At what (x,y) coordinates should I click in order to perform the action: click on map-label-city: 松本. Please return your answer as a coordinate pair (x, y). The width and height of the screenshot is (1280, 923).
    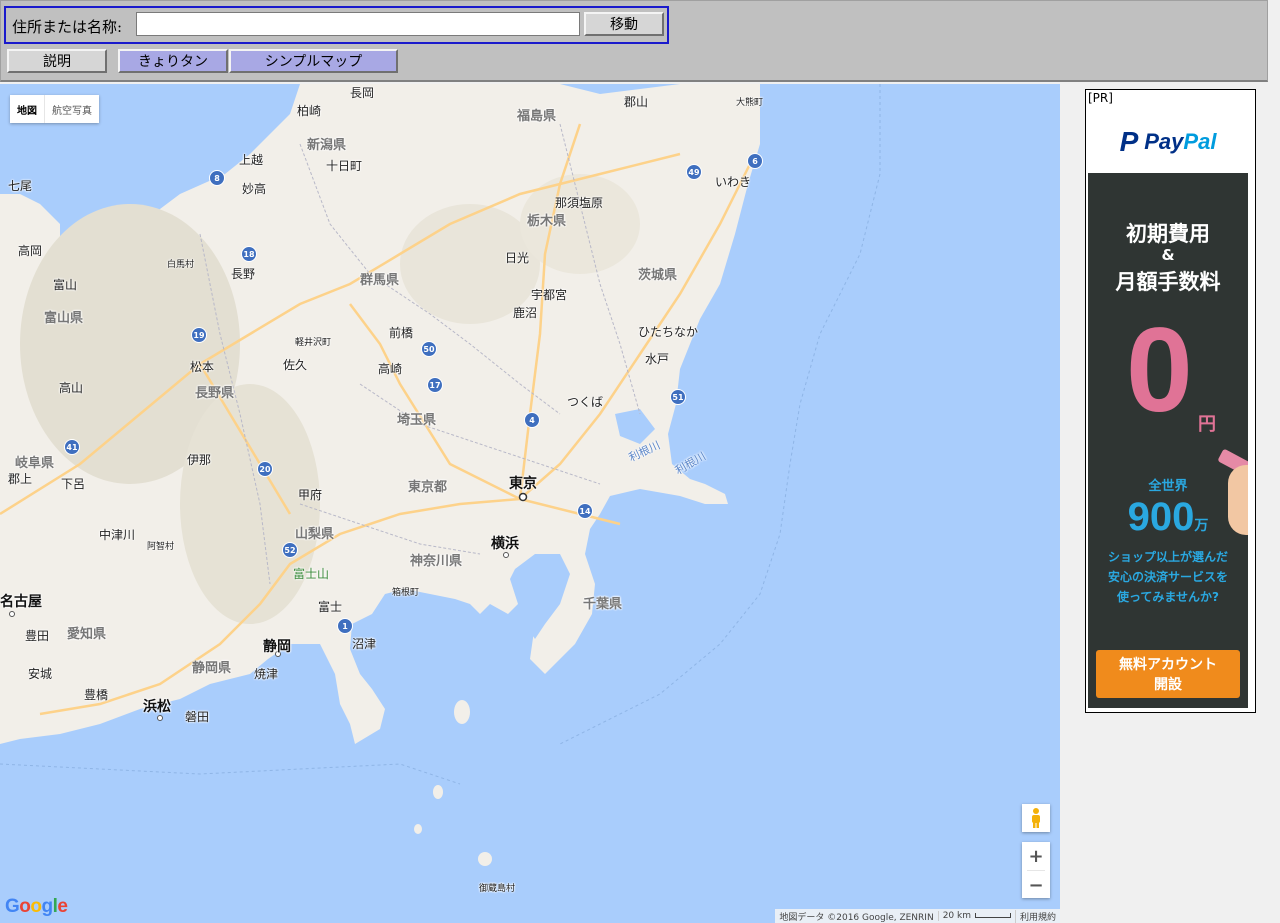
    Looking at the image, I should click on (202, 367).